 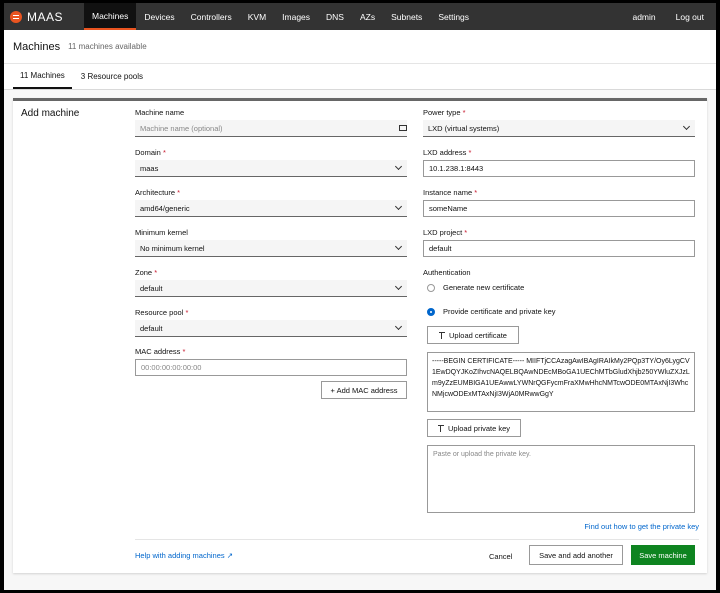 What do you see at coordinates (160, 351) in the screenshot?
I see `mac-address-label: MAC address *` at bounding box center [160, 351].